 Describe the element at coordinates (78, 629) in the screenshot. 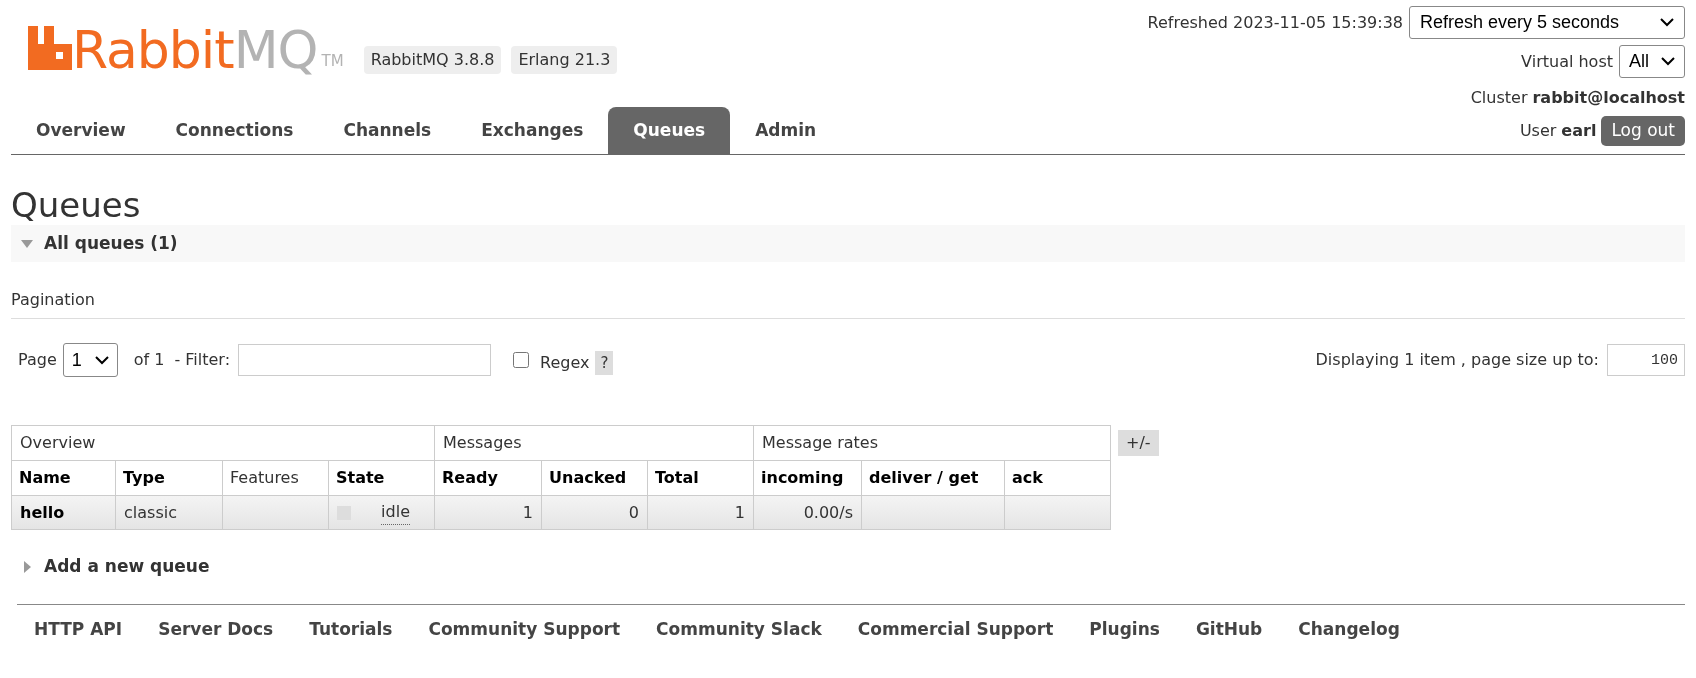

I see `footer-link: HTTP API` at that location.